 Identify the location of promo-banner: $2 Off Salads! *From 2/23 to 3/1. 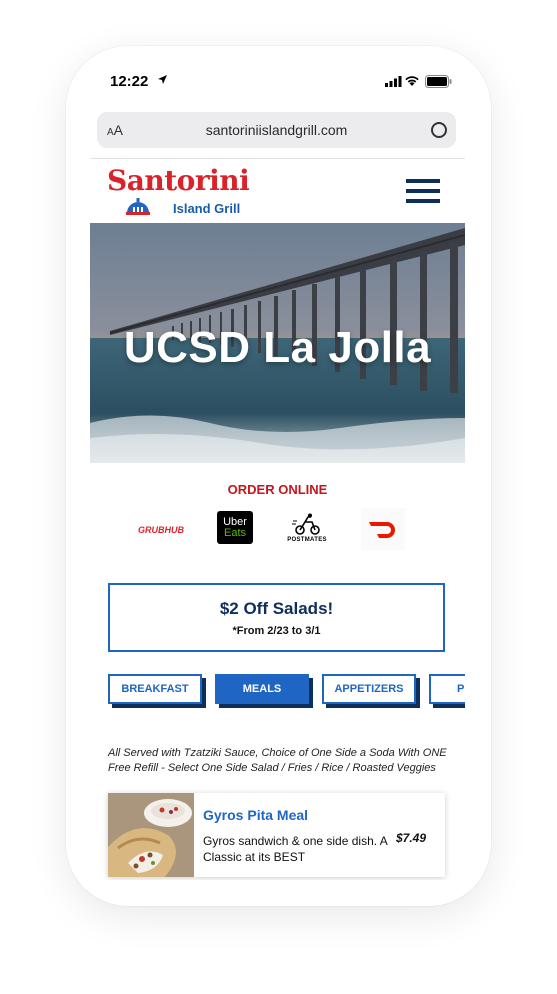
(276, 617).